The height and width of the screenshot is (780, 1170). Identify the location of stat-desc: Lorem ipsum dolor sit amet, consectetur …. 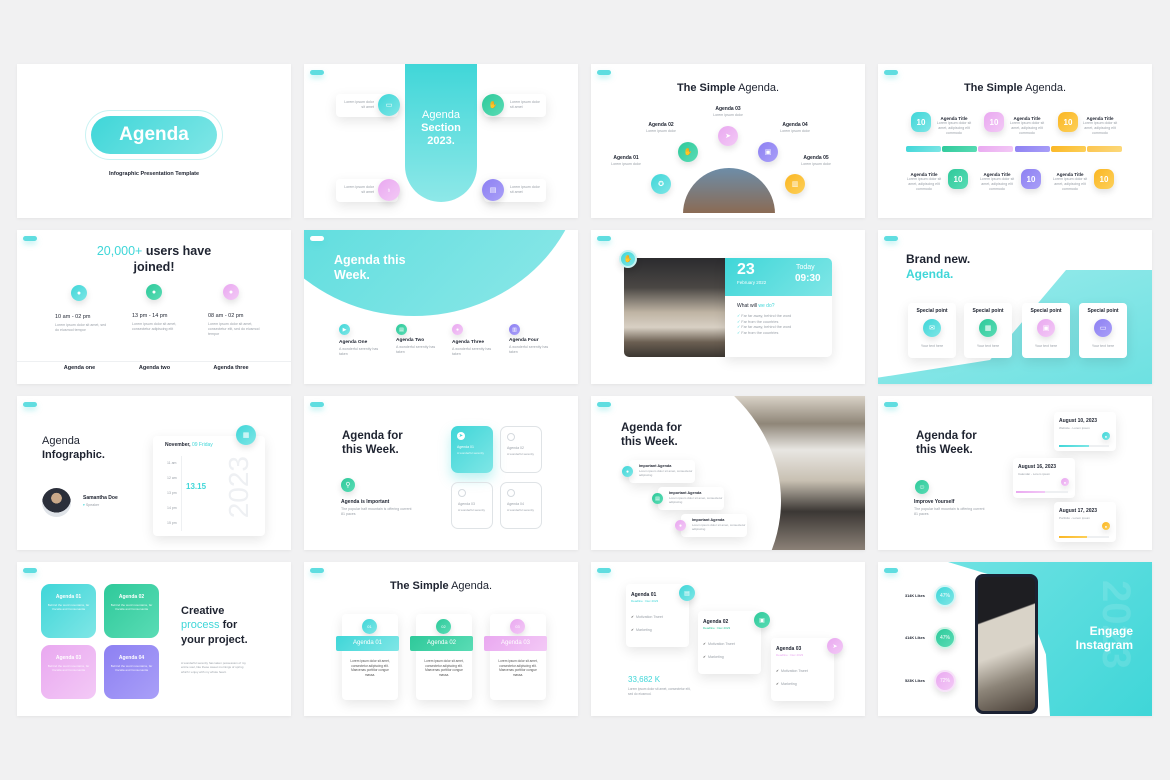
(659, 691).